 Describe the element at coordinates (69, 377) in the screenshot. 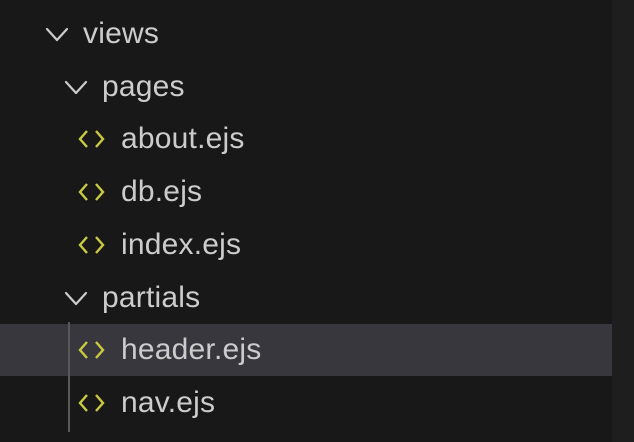

I see `indent-guide` at that location.